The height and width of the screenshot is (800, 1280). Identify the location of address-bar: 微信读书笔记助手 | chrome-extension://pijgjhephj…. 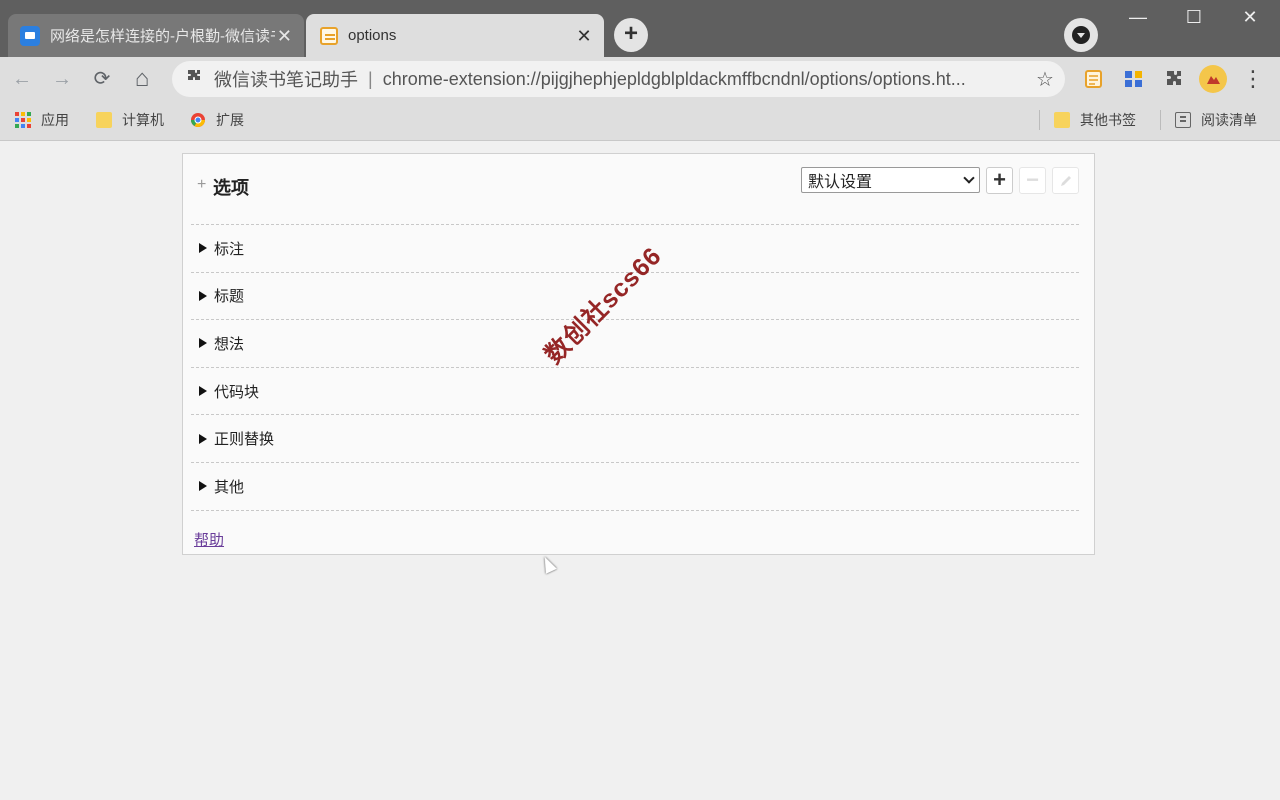
(618, 79).